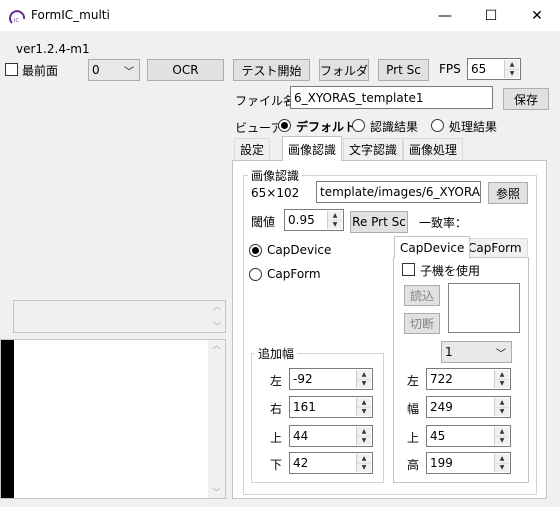  Describe the element at coordinates (331, 407) in the screenshot. I see `margin-right-input: 161 ▲ ▼` at that location.